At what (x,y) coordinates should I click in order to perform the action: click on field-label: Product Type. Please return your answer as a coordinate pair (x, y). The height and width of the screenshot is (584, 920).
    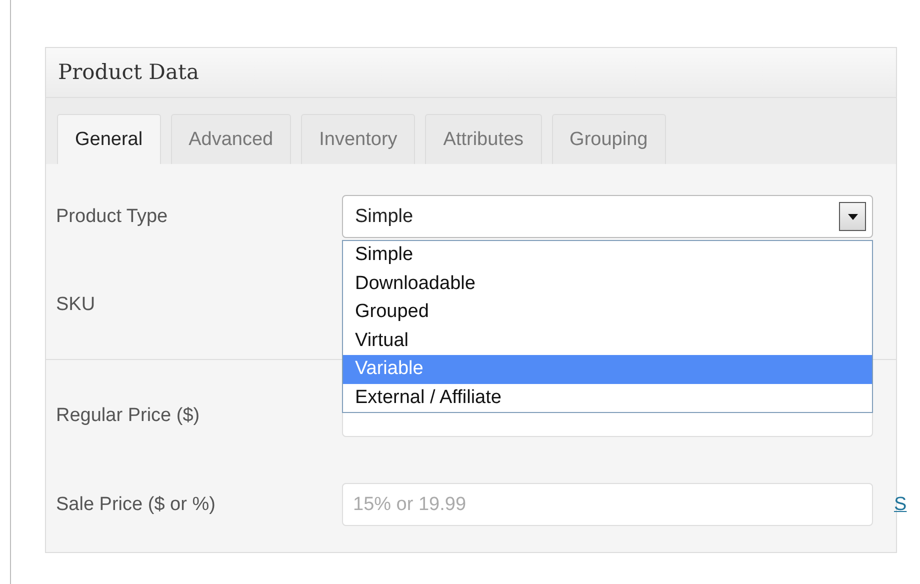
    Looking at the image, I should click on (112, 217).